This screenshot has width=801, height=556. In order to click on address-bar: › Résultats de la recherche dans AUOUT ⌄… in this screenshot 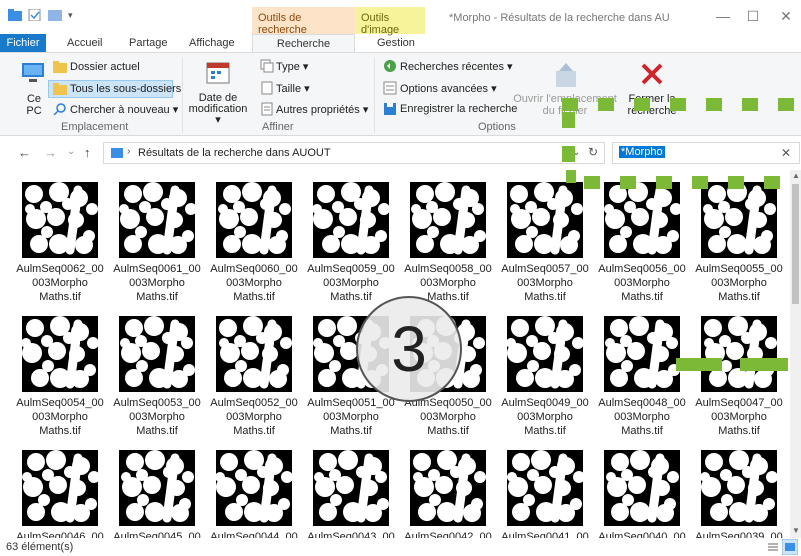, I will do `click(354, 153)`.